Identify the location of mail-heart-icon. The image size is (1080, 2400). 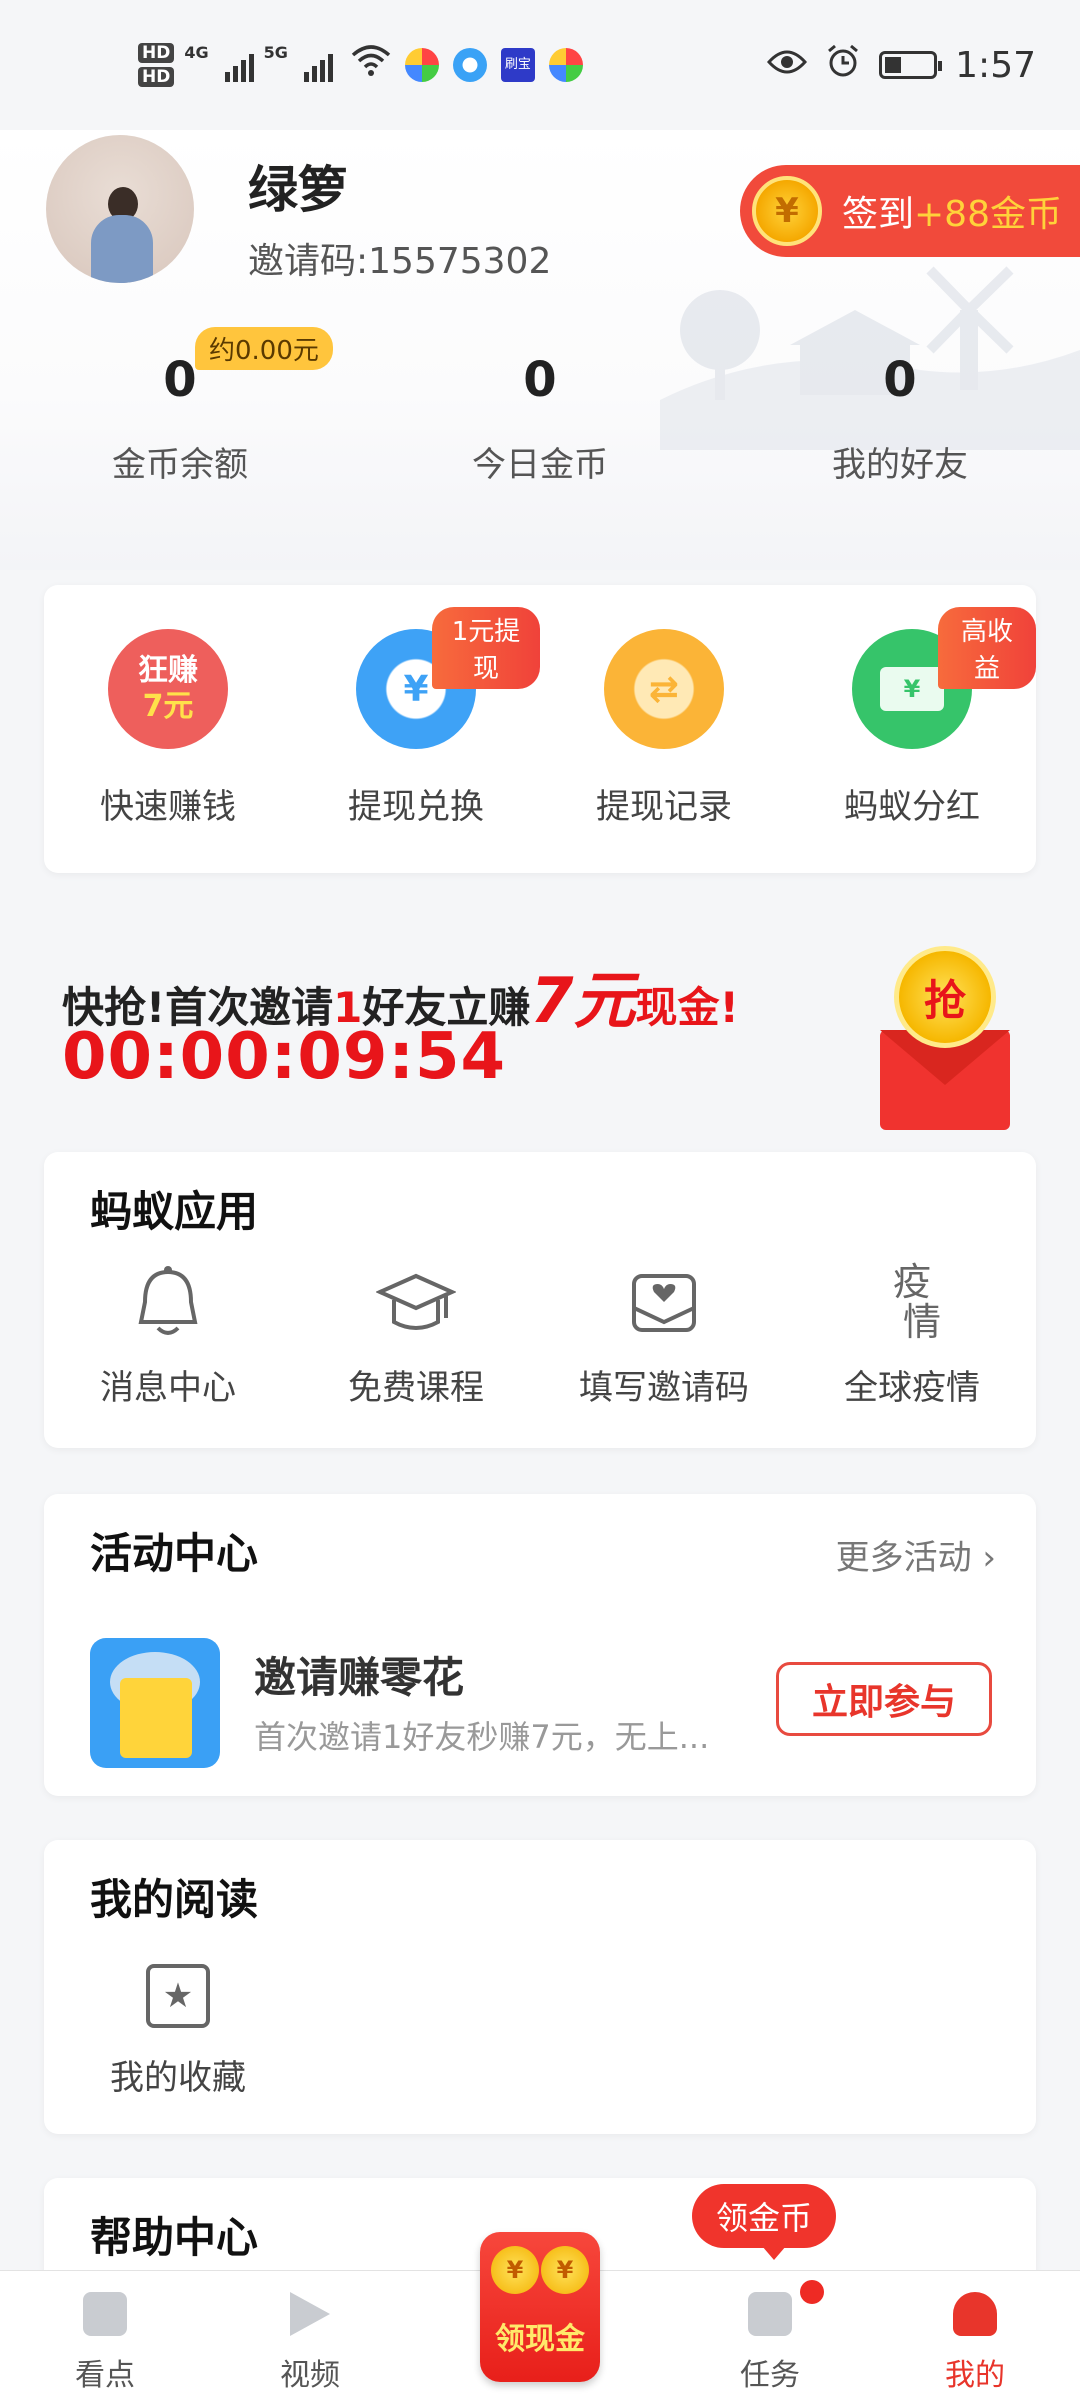
(664, 1302).